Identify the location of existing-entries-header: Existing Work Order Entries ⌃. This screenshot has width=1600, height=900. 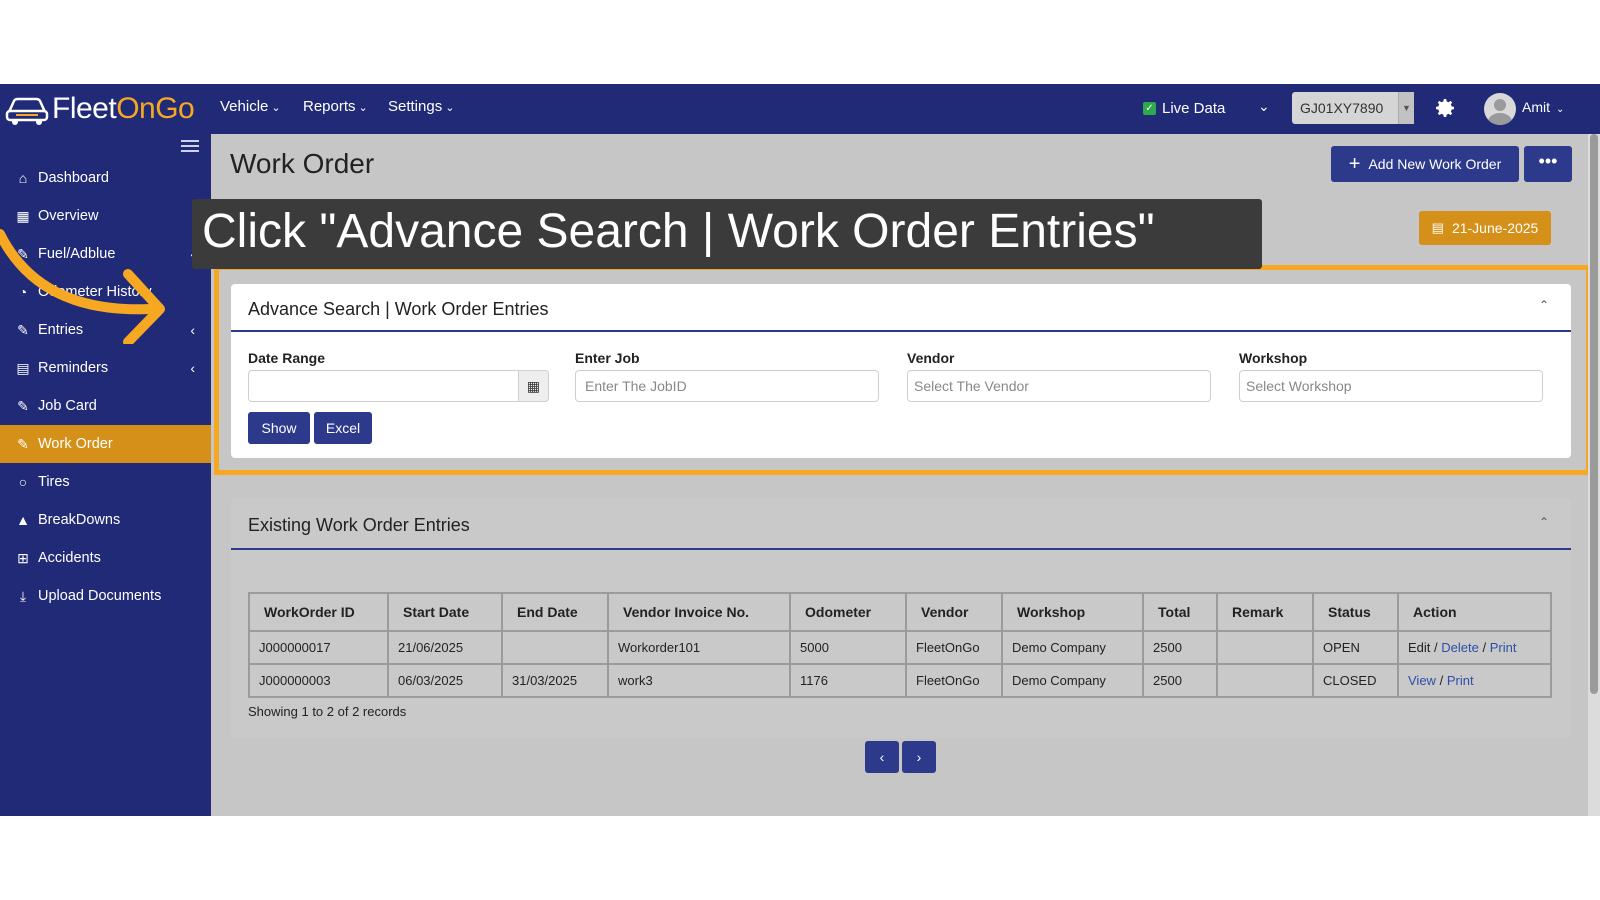
(901, 524).